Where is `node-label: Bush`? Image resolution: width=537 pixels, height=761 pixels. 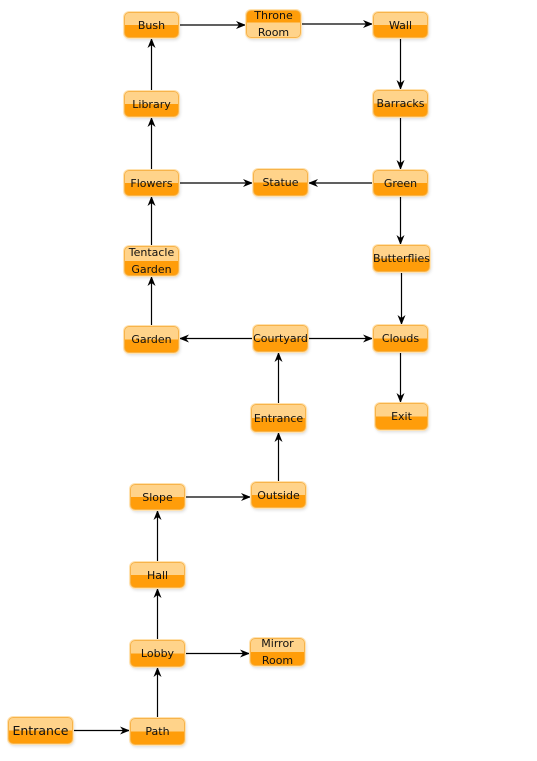
node-label: Bush is located at coordinates (151, 25).